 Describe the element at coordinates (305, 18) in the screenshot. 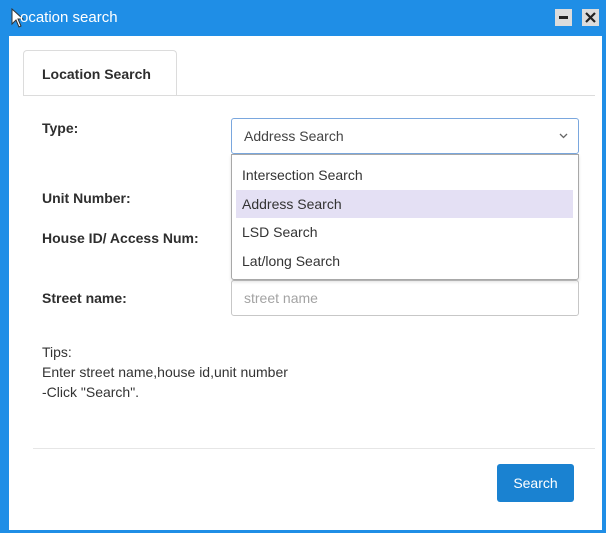

I see `title-bar: ocation search` at that location.